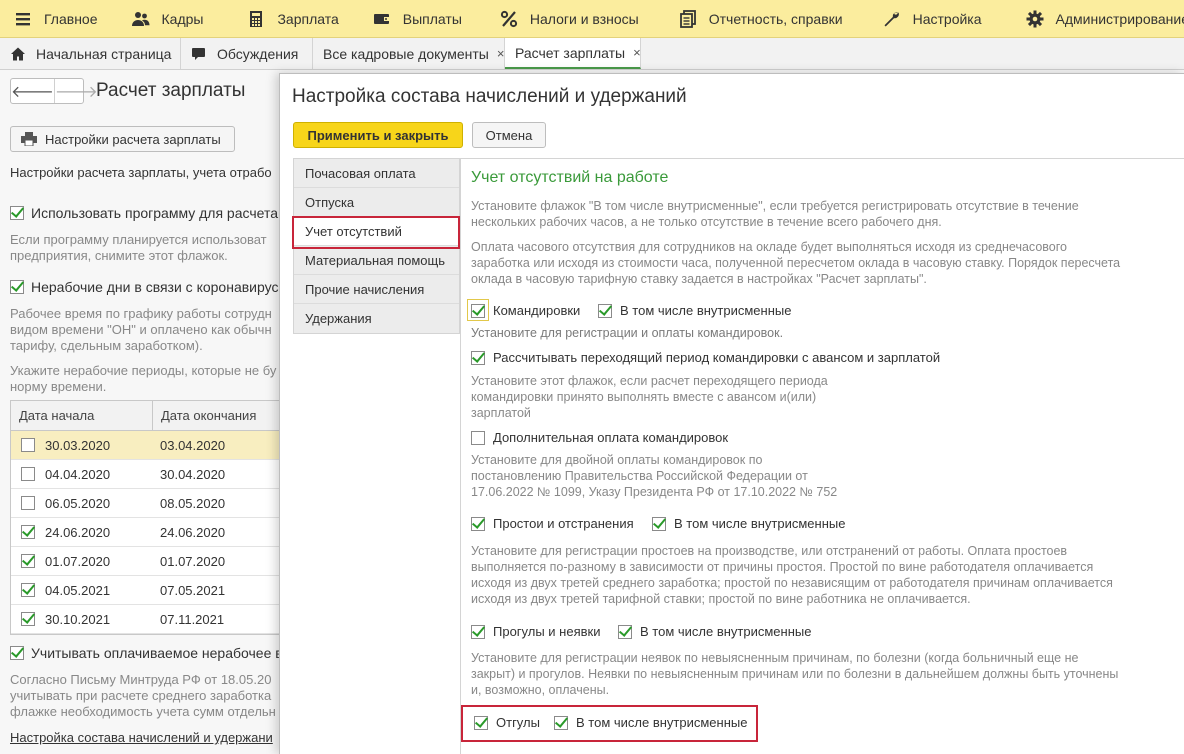  Describe the element at coordinates (143, 711) in the screenshot. I see `hint-line: флажке необходимость учета сумм отдельн` at that location.